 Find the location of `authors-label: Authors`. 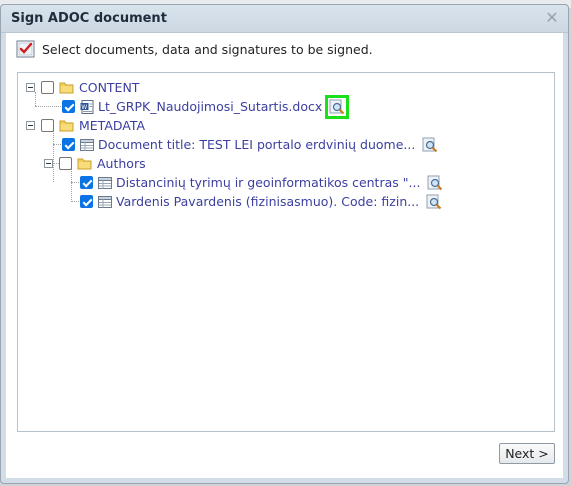

authors-label: Authors is located at coordinates (121, 163).